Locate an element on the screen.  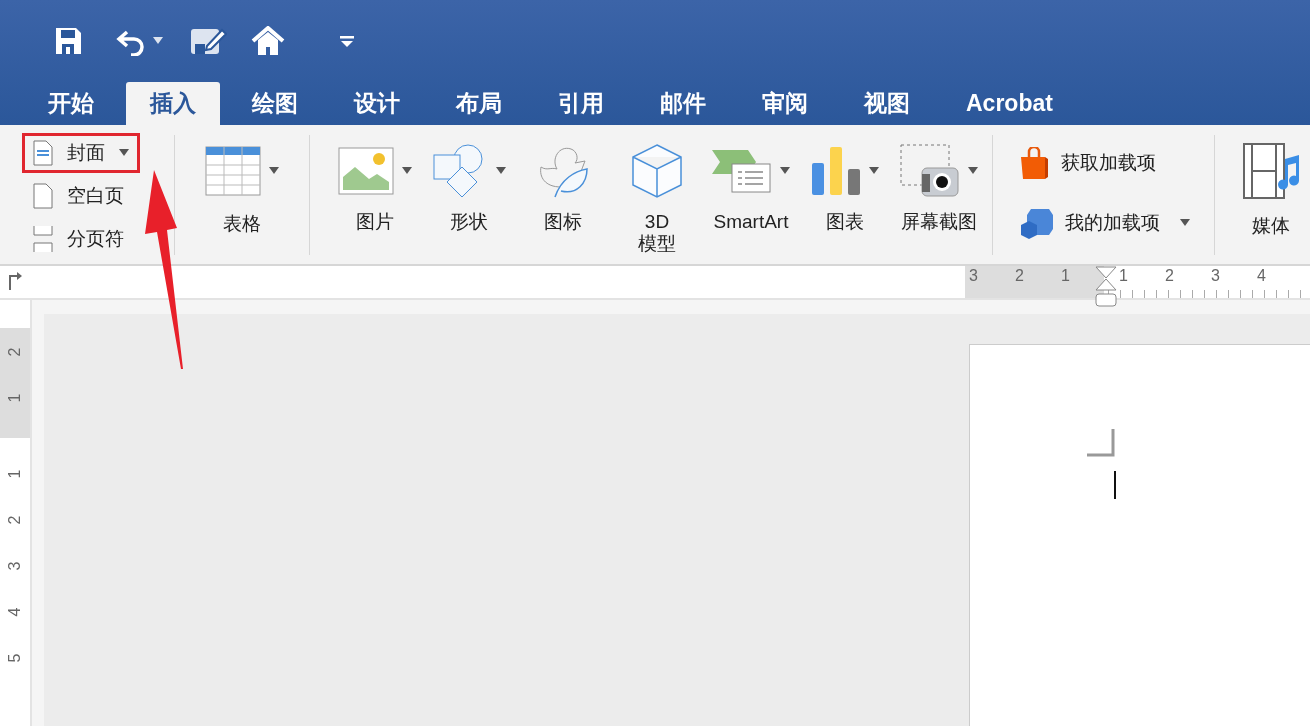
document-edit-icon is located at coordinates (208, 41).